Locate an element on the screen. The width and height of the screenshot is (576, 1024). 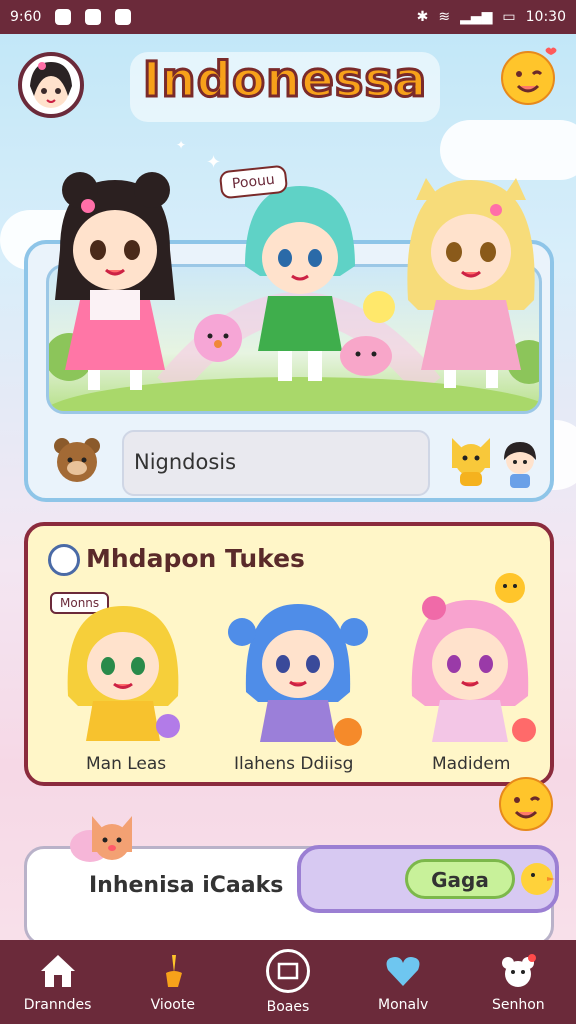
nav-item-home: Dranndes is located at coordinates (58, 982).